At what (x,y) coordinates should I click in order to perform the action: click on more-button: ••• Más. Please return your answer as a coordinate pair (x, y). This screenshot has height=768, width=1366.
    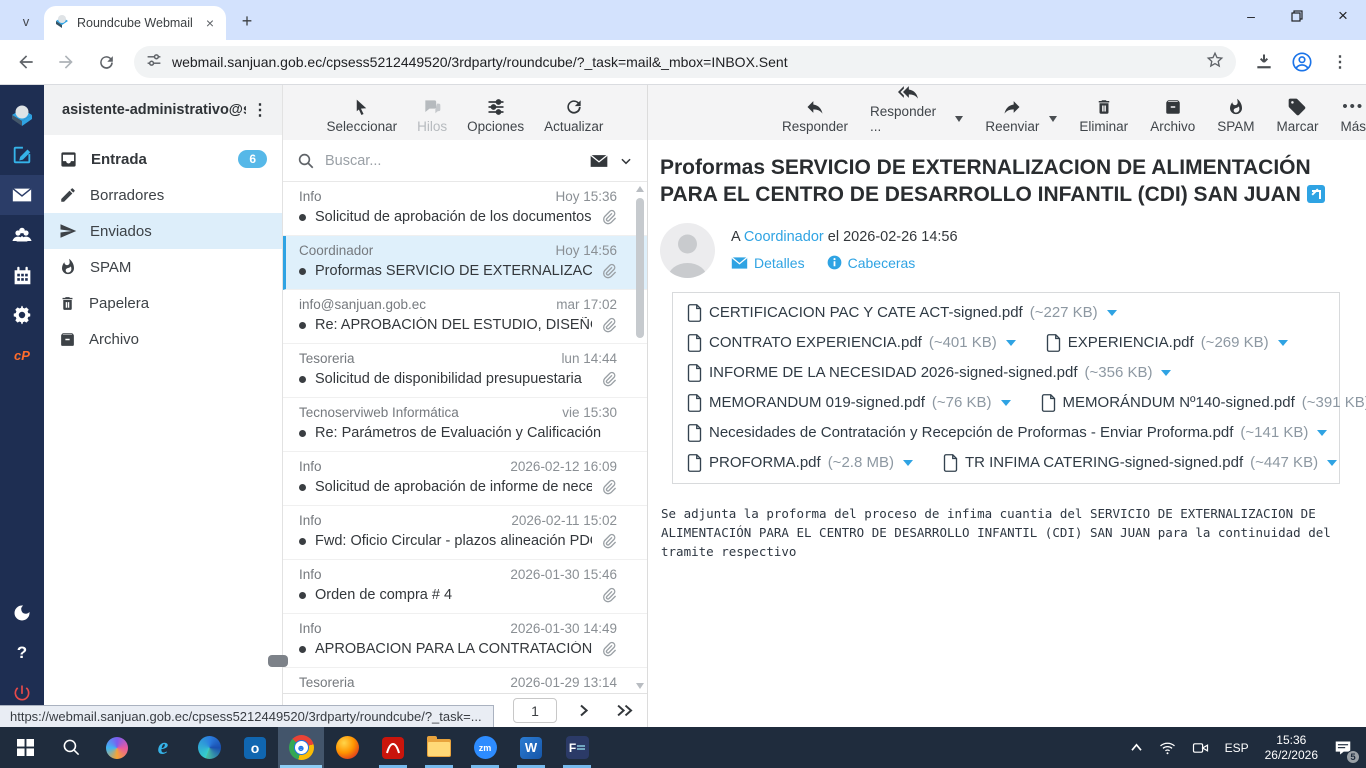
    Looking at the image, I should click on (1353, 115).